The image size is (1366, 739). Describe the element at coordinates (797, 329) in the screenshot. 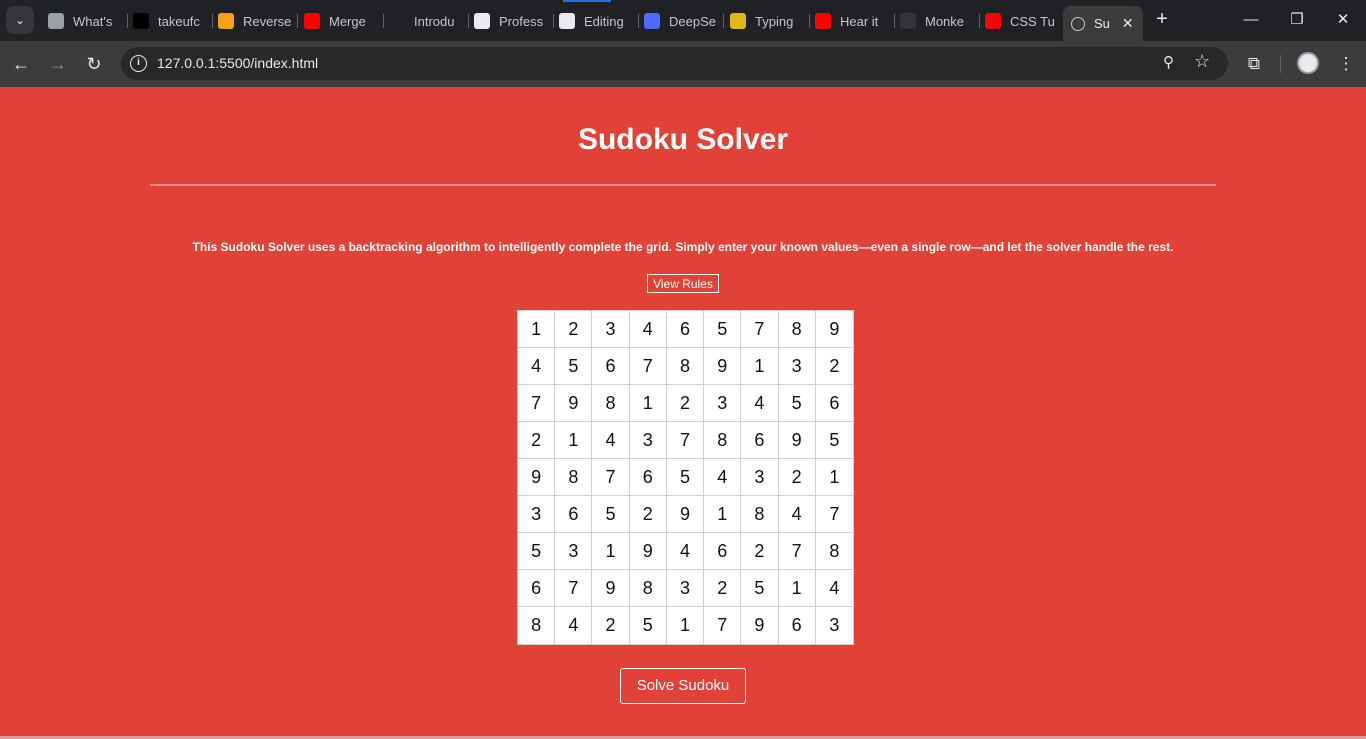

I see `grid-cell-r1-c8: 8` at that location.